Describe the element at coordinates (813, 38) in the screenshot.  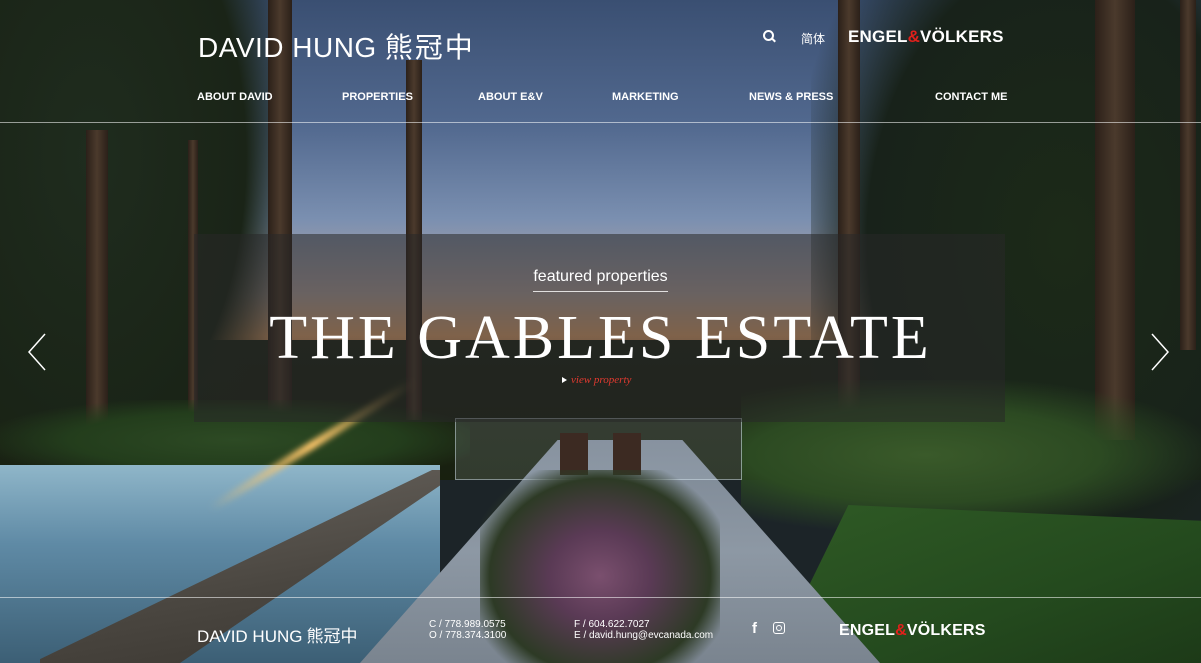
I see `language-toggle: 简体` at that location.